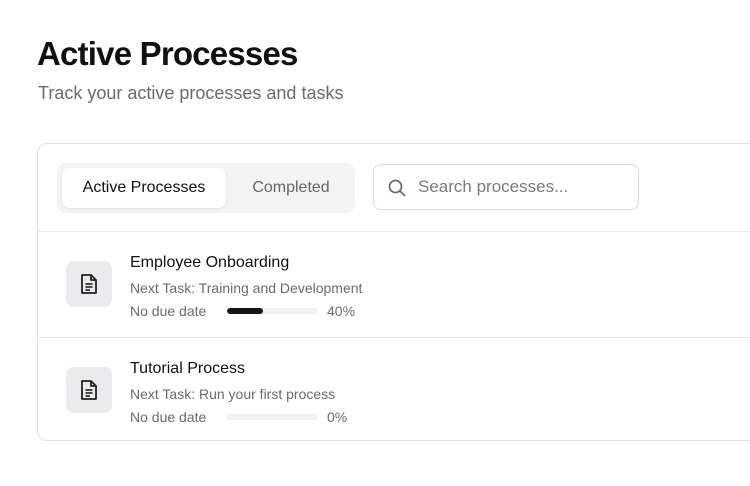 The height and width of the screenshot is (486, 750). I want to click on process-next-task: Next Task: Run your first process, so click(233, 394).